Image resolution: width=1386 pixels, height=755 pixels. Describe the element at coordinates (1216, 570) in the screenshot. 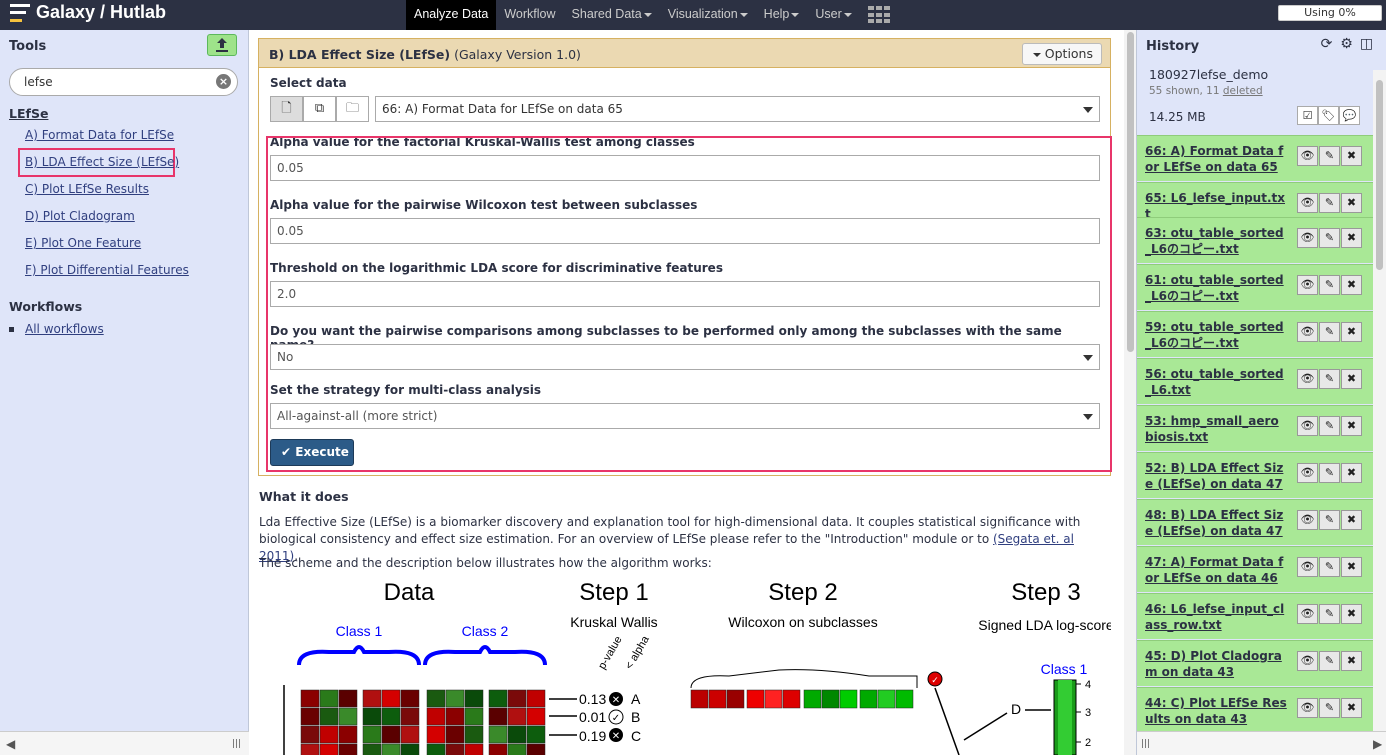

I see `dataset-title: 47: A) Format Data for LEfSe on data 46` at that location.